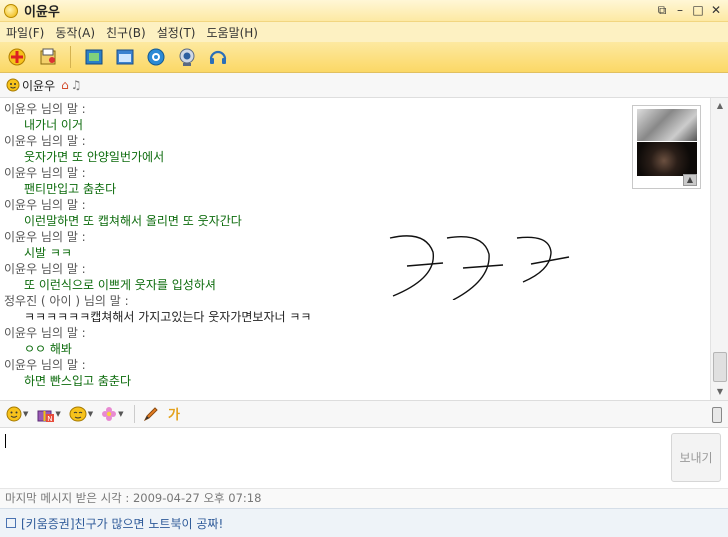  What do you see at coordinates (364, 32) in the screenshot?
I see `menu-bar: 파일(F) 동작(A) 친구(B) 설정(T) 도움말(H)` at bounding box center [364, 32].